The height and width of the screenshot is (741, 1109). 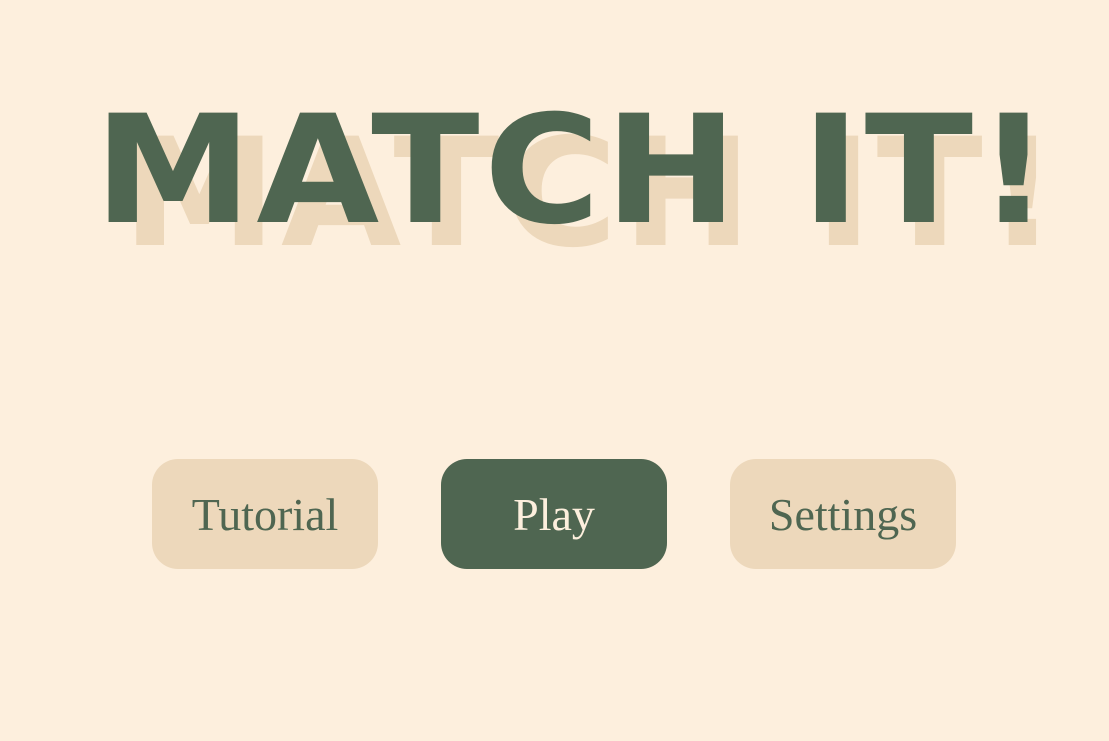 I want to click on settings-button-label: Settings, so click(x=843, y=514).